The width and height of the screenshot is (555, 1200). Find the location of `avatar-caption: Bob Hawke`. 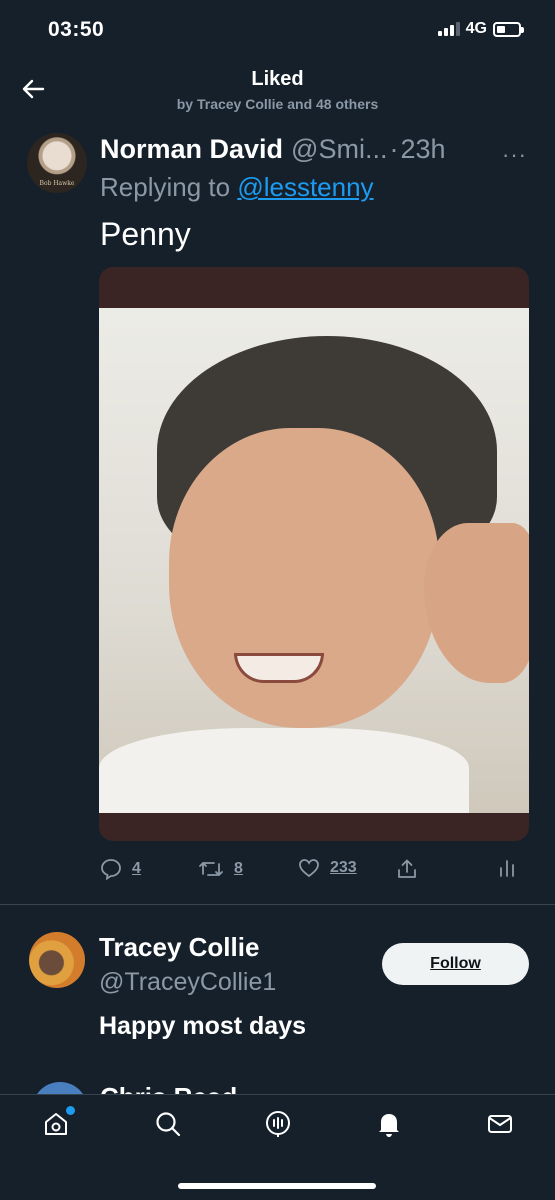

avatar-caption: Bob Hawke is located at coordinates (57, 183).